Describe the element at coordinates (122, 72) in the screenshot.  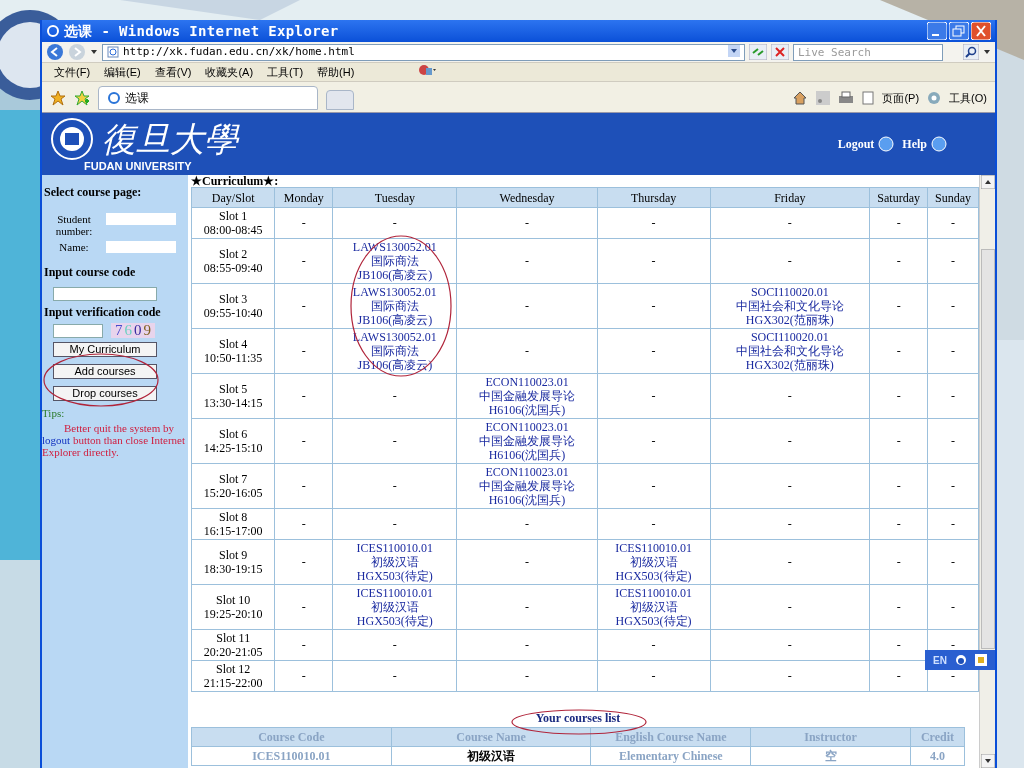
I see `menu-item: 编辑(E)` at that location.